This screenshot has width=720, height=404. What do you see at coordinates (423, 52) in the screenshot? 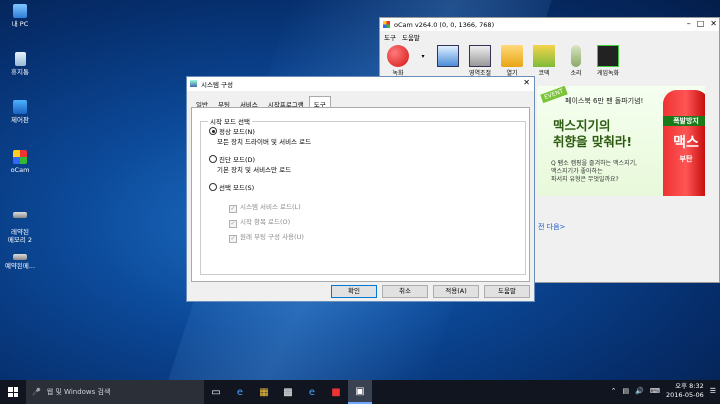
I see `record-dropdown: ▾` at bounding box center [423, 52].